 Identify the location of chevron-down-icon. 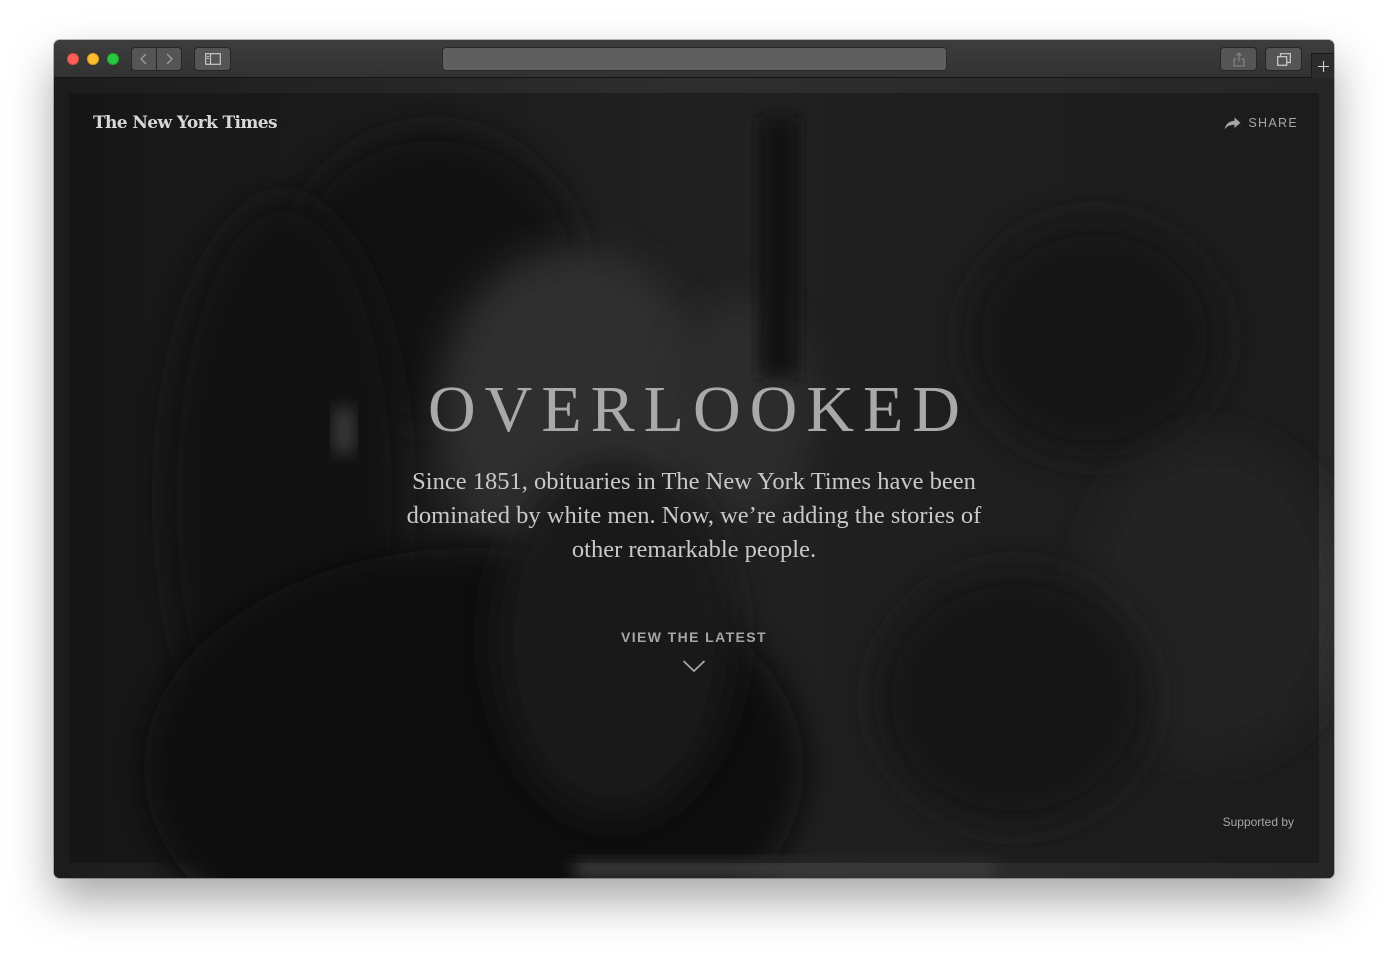
(694, 666).